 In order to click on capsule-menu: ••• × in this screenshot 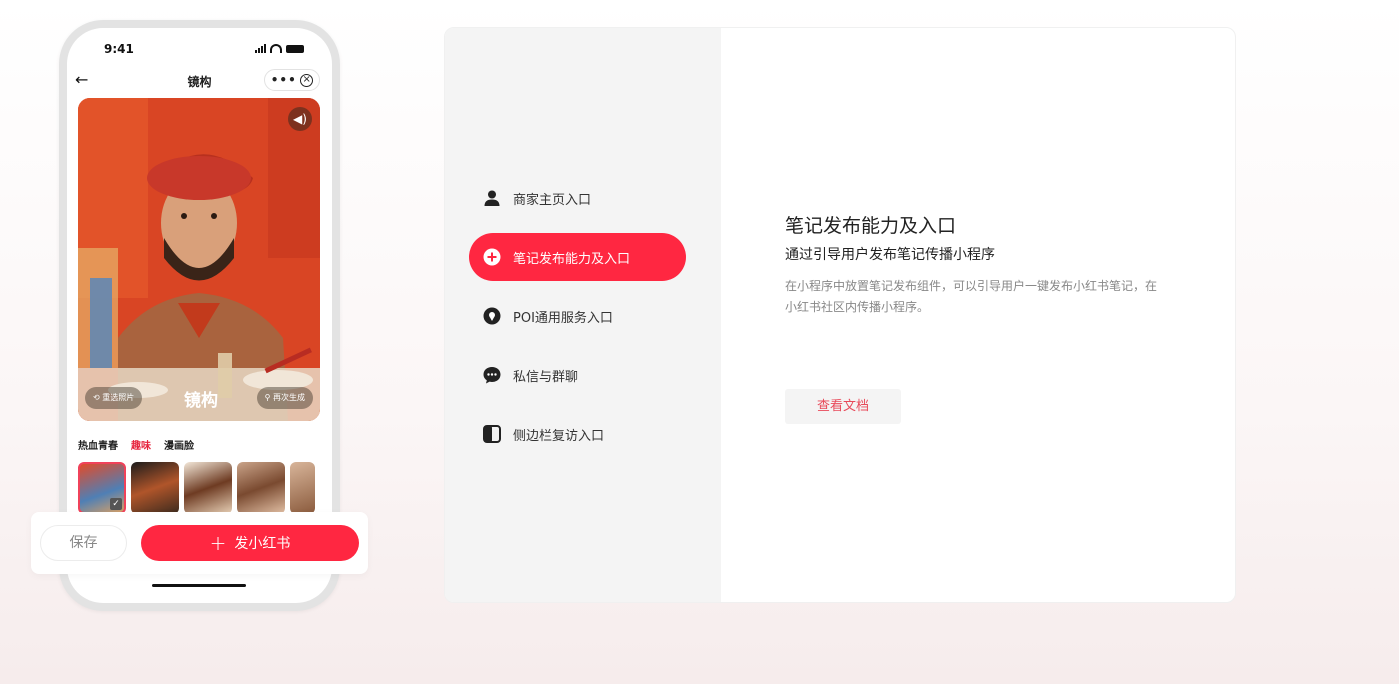, I will do `click(292, 80)`.